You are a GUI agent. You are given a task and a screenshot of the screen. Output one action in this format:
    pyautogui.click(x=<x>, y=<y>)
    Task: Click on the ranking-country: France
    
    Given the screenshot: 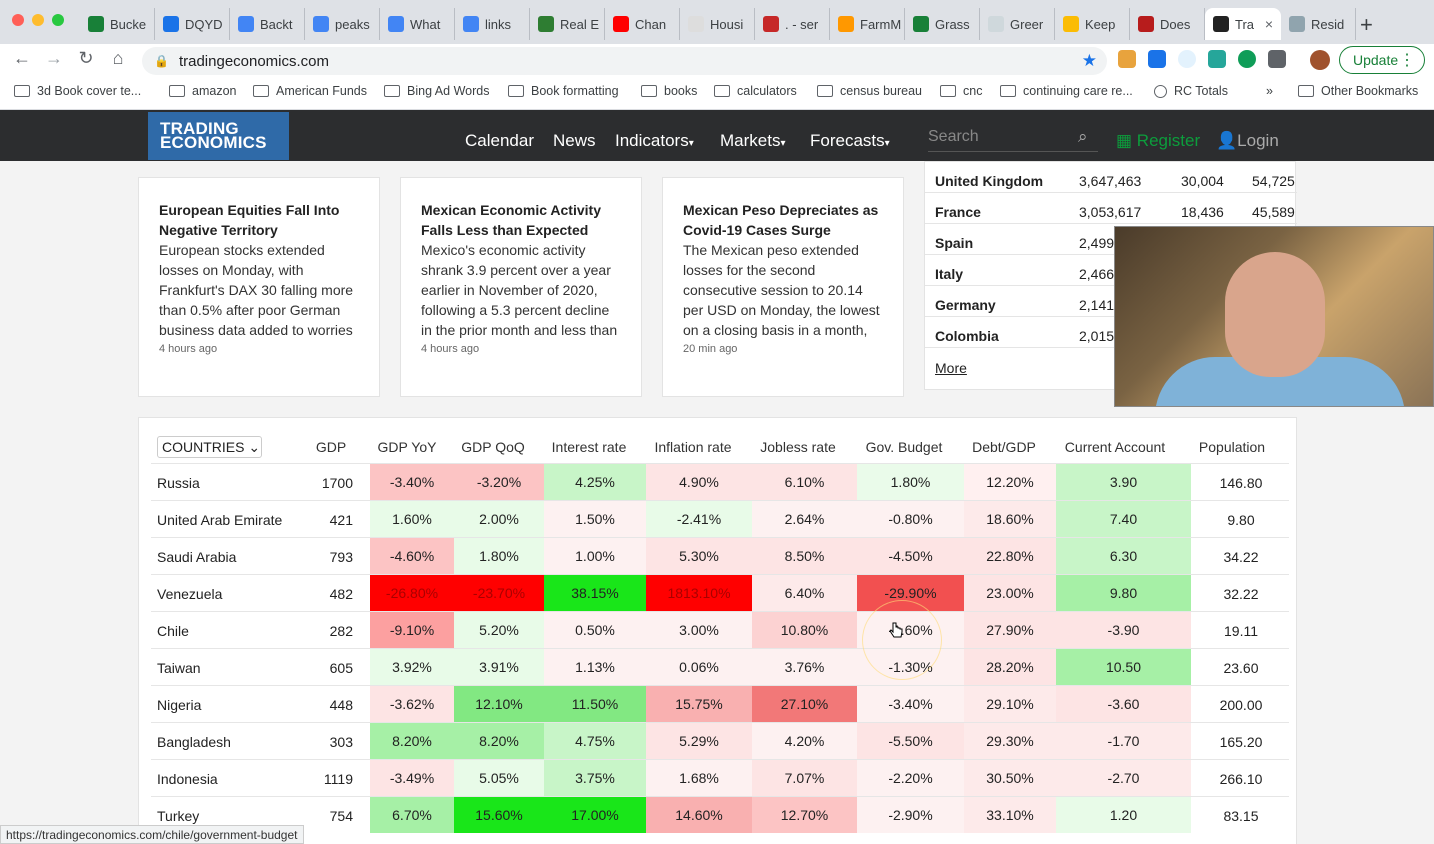 What is the action you would take?
    pyautogui.click(x=958, y=212)
    